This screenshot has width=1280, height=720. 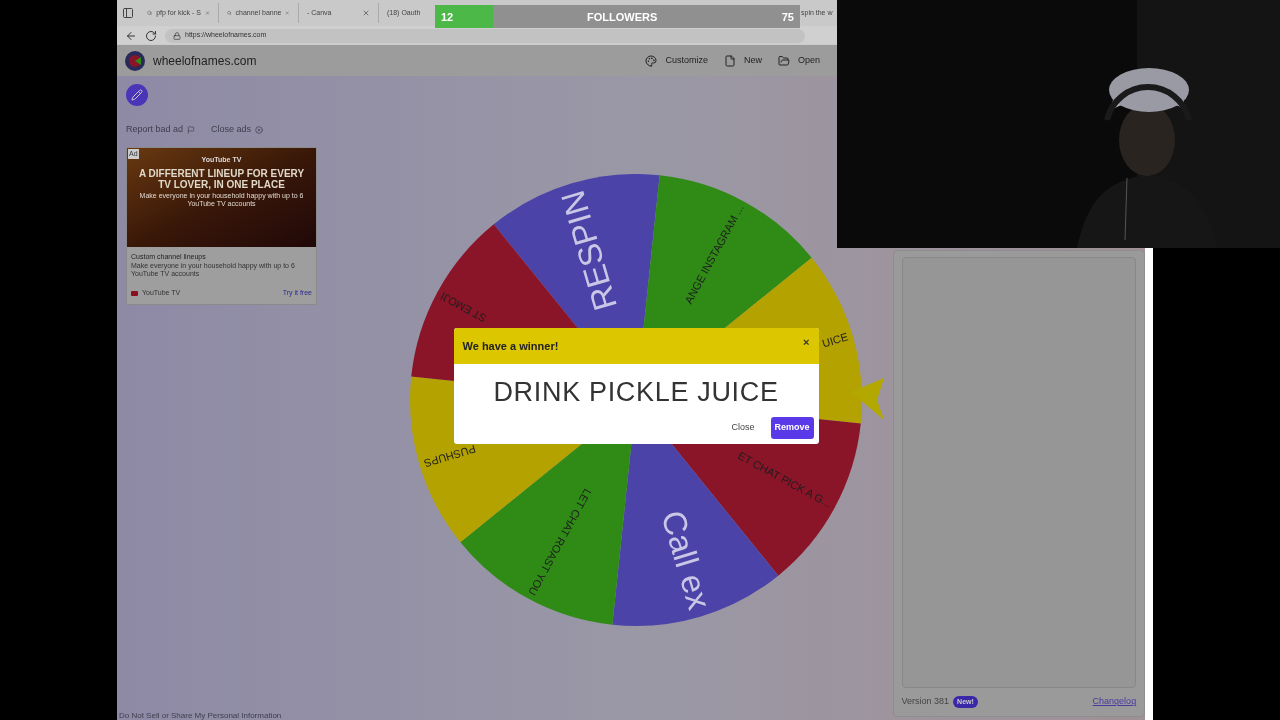 I want to click on segment-label: Call ex, so click(x=685, y=560).